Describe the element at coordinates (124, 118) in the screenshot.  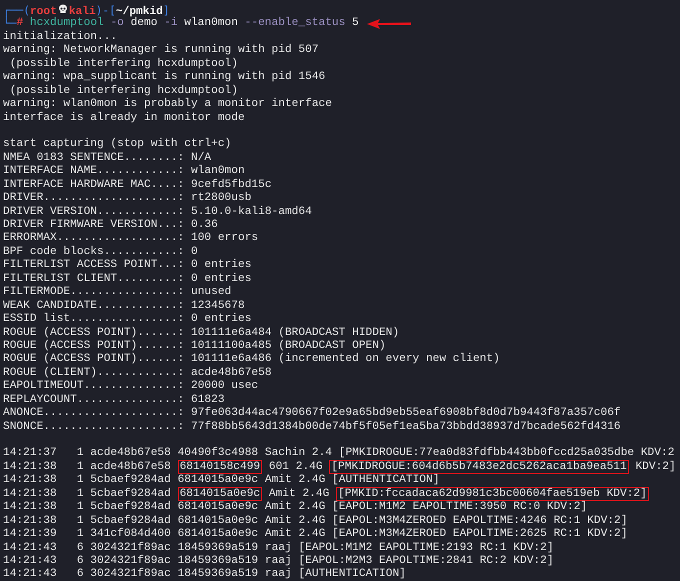
I see `output-line: interface is already in monitor mode` at that location.